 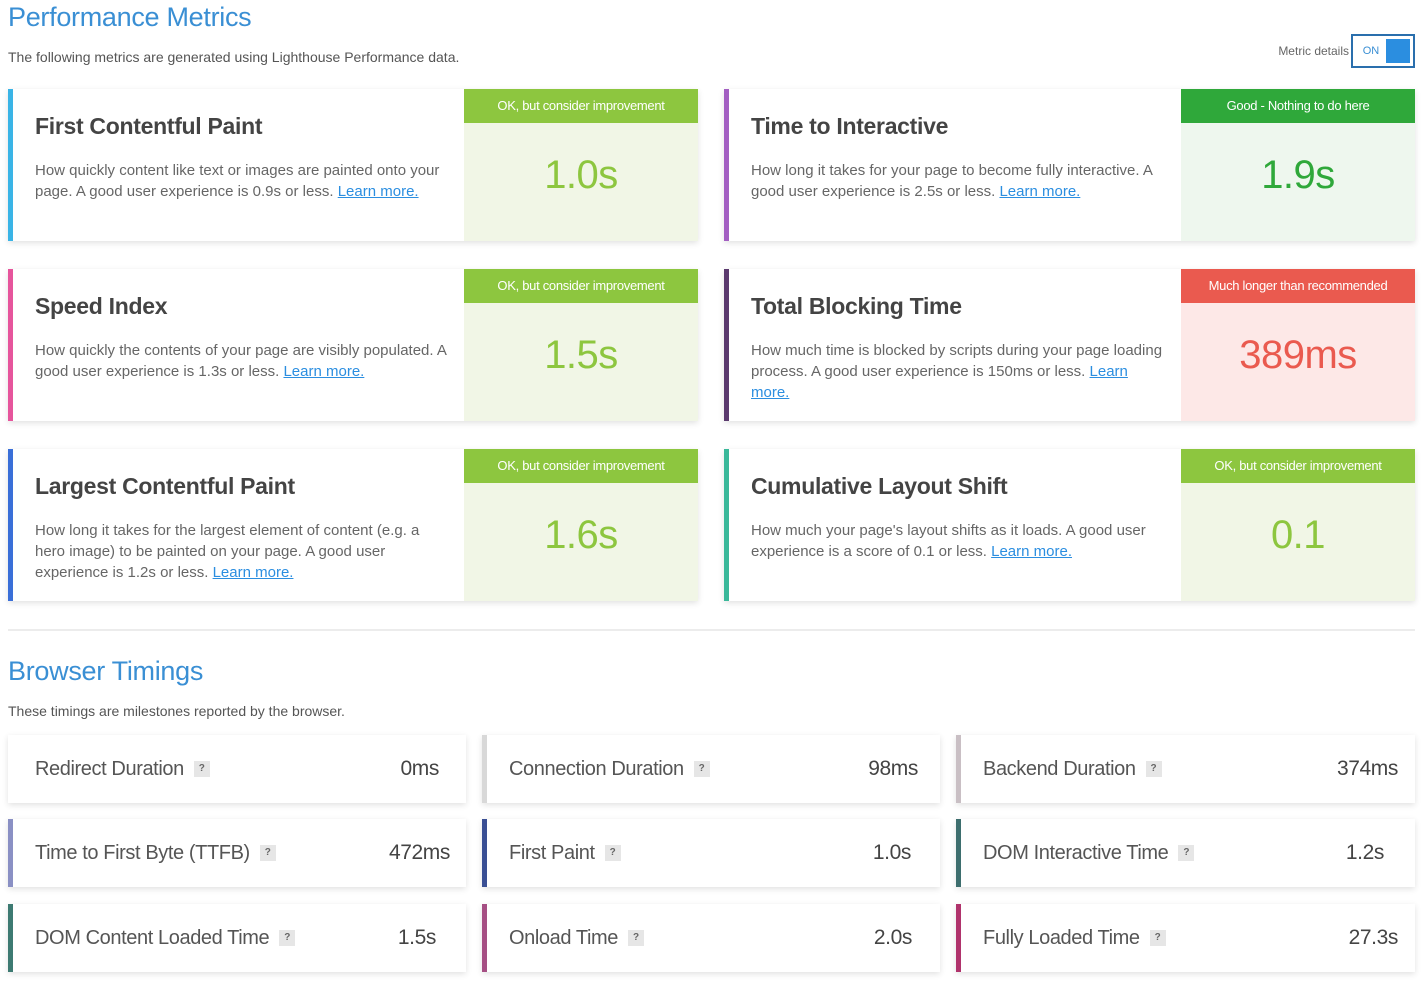 What do you see at coordinates (1383, 51) in the screenshot?
I see `metric-details-toggle: ON` at bounding box center [1383, 51].